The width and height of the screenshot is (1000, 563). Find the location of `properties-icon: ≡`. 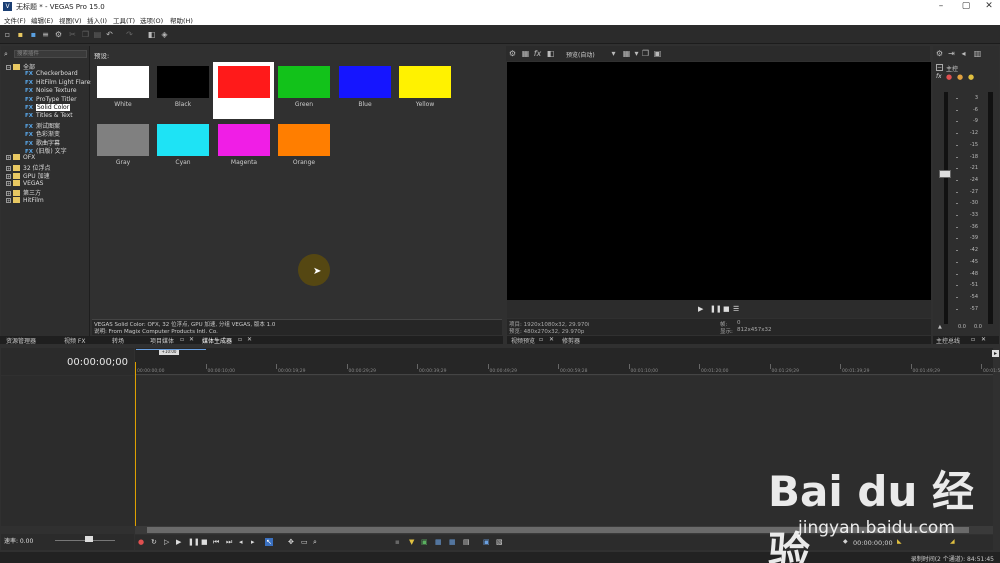

properties-icon: ≡ is located at coordinates (45, 34).